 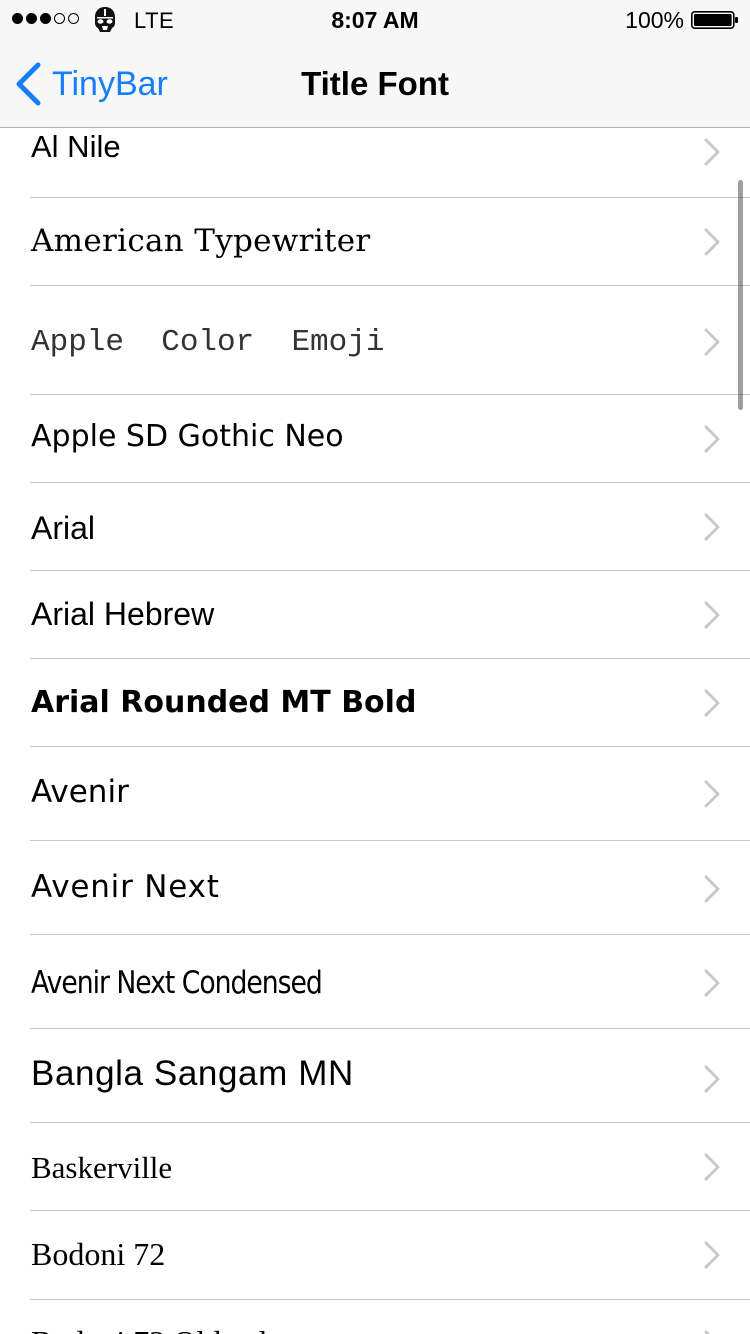 I want to click on list-item-label: American Typewriter, so click(x=201, y=241).